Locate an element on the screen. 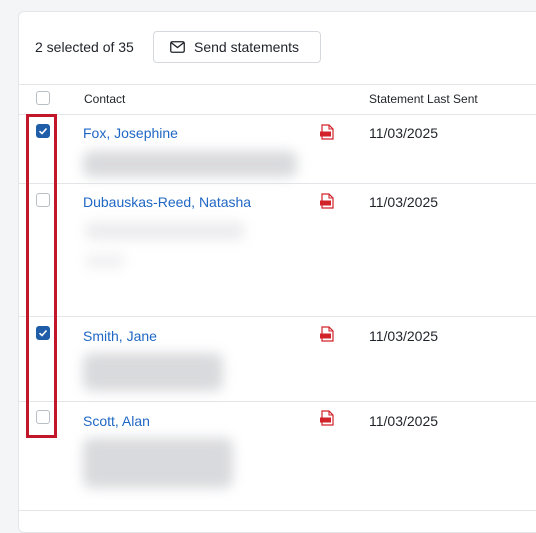  contact-link: Scott, Alan is located at coordinates (116, 421).